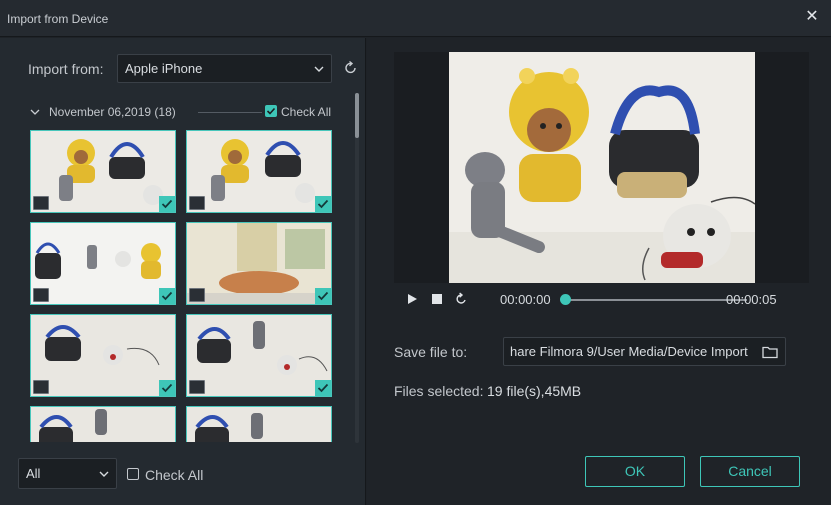 This screenshot has height=505, width=831. Describe the element at coordinates (33, 473) in the screenshot. I see `filter-select-value: All` at that location.